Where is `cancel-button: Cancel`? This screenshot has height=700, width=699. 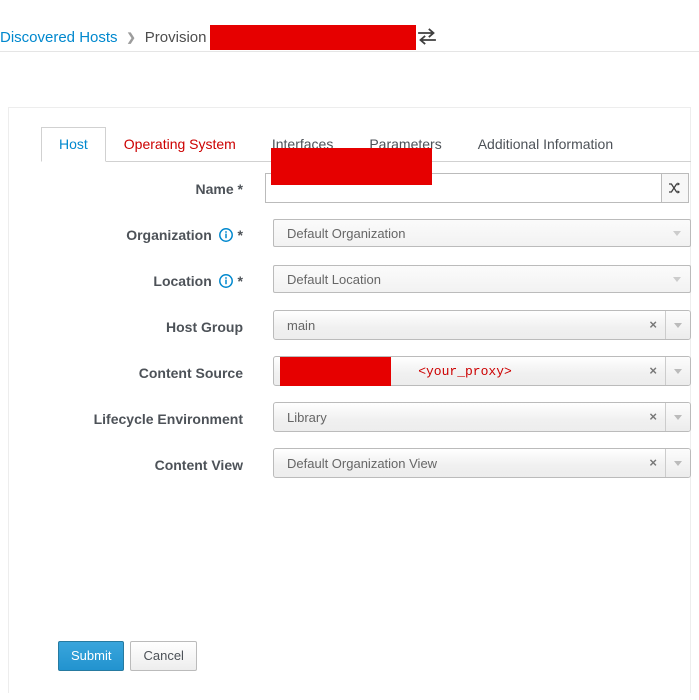
cancel-button: Cancel is located at coordinates (163, 656).